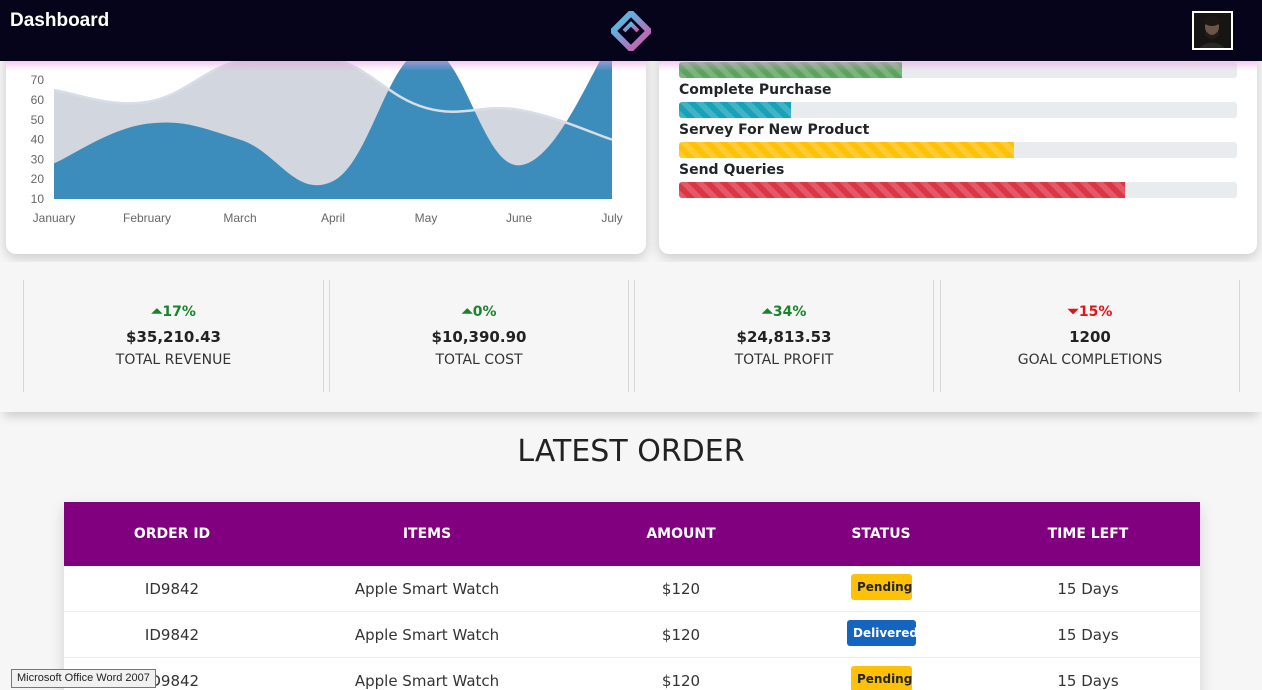  I want to click on status-badge: Delivered, so click(882, 633).